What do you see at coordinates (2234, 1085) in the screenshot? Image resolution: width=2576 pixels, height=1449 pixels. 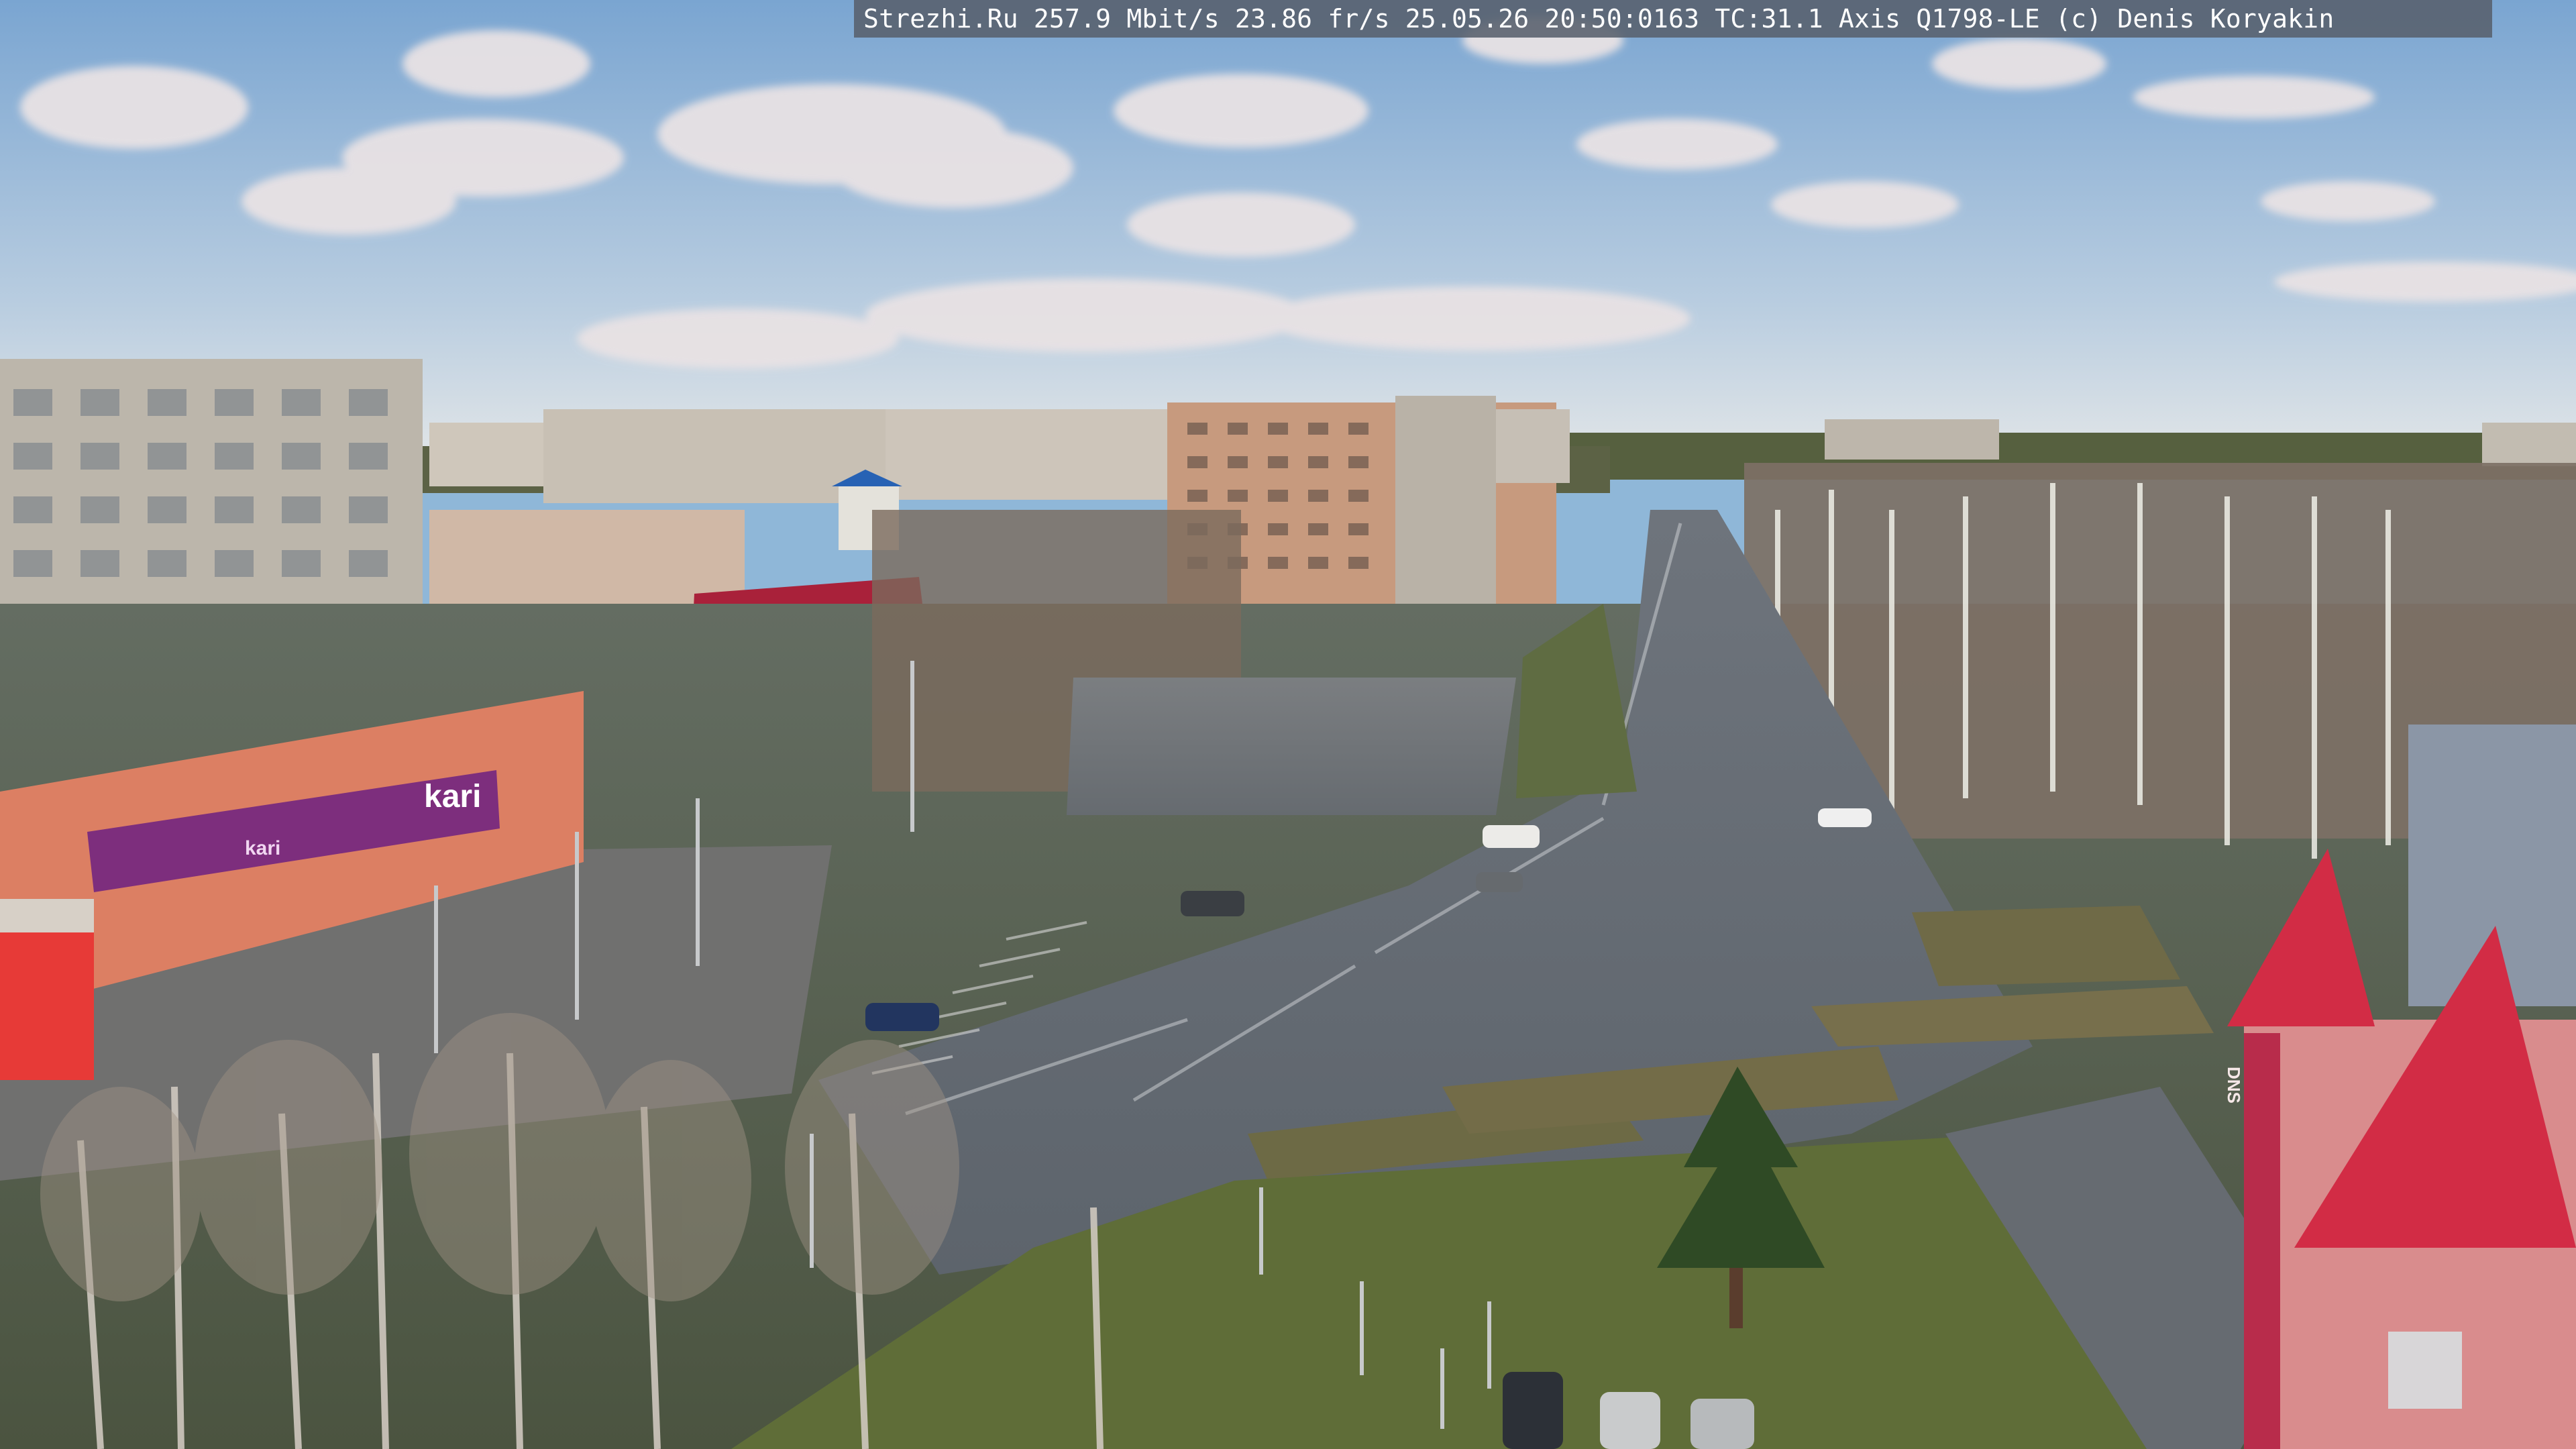 I see `dns-sign: DNS` at bounding box center [2234, 1085].